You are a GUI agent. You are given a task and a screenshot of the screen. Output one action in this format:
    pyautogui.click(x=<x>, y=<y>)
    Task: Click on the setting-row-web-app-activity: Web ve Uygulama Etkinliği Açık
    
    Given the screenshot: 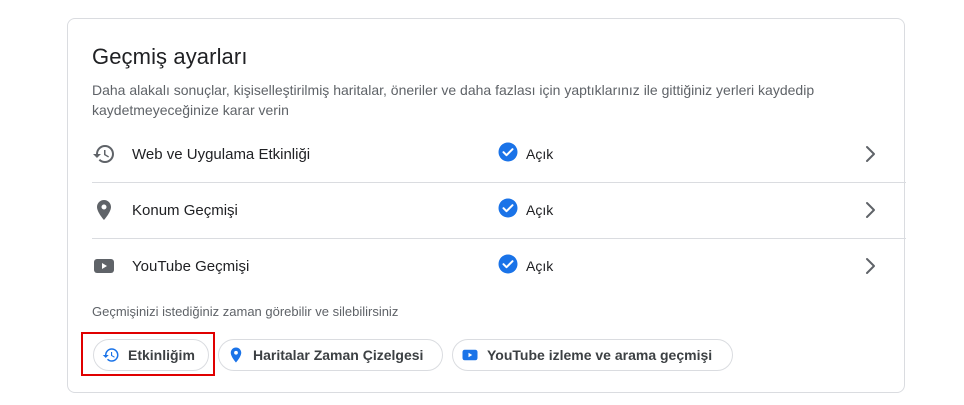 What is the action you would take?
    pyautogui.click(x=499, y=154)
    